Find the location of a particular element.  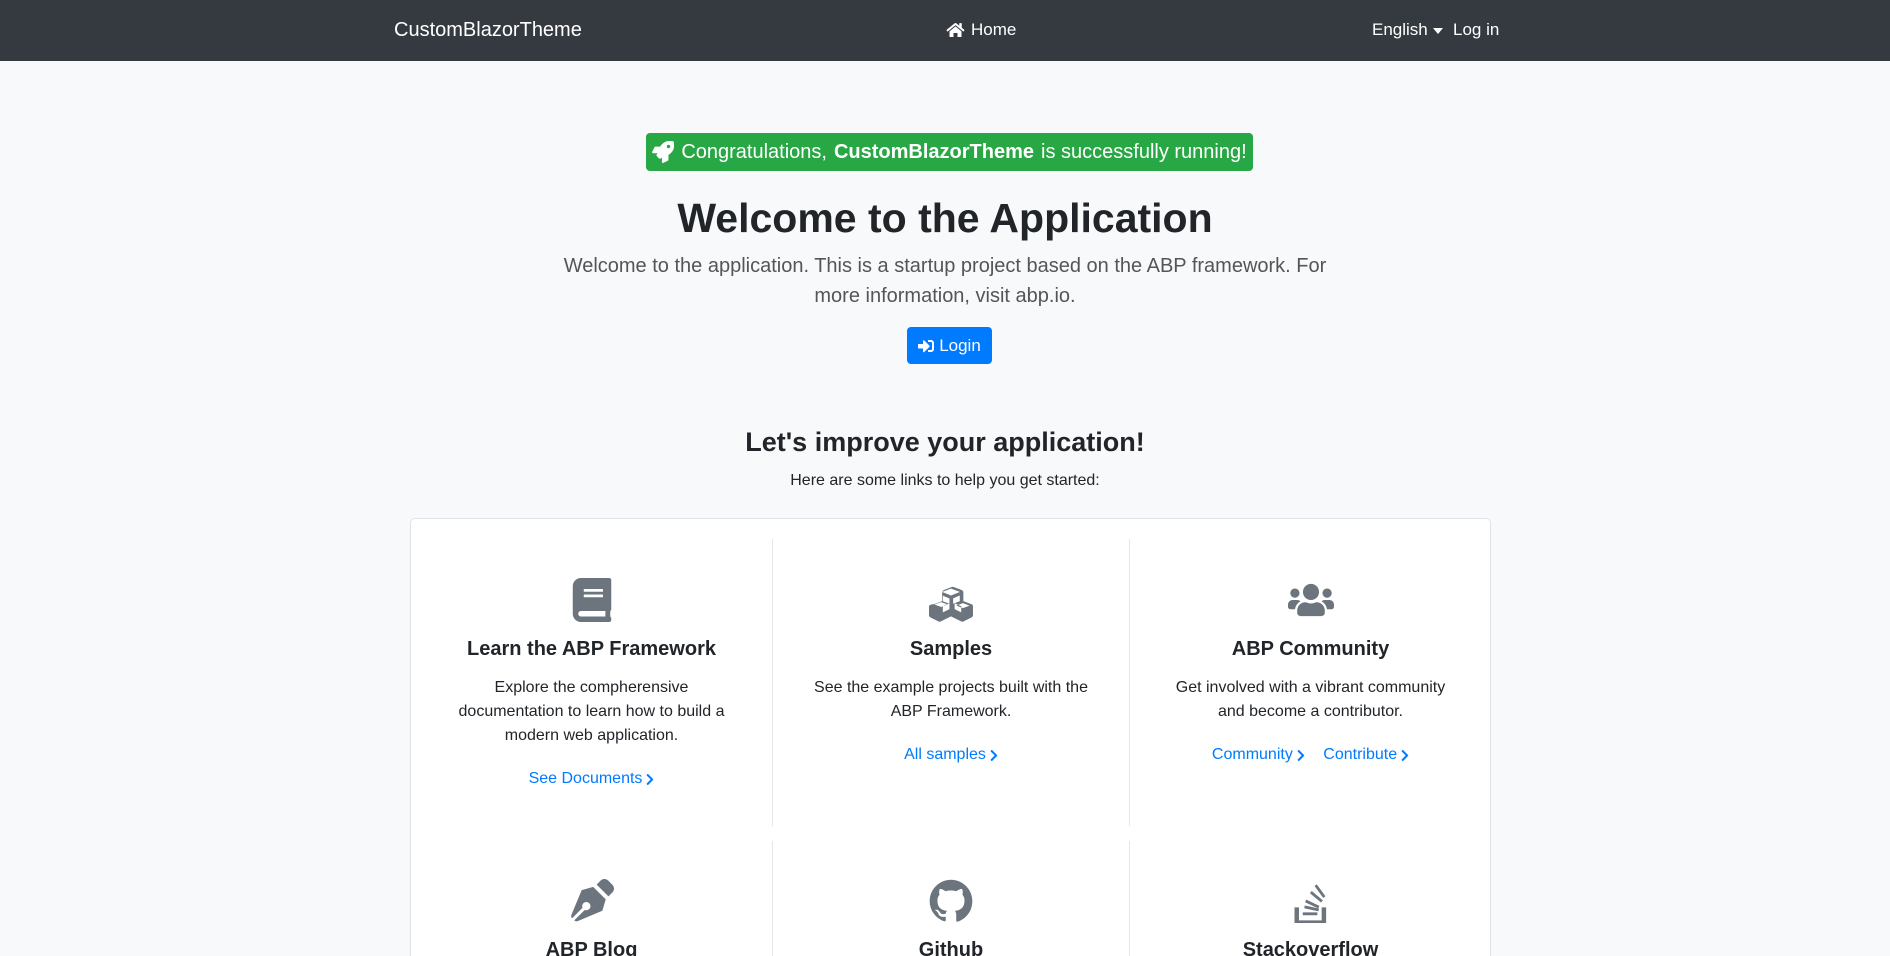

nav-login-link: Log in is located at coordinates (1476, 30).